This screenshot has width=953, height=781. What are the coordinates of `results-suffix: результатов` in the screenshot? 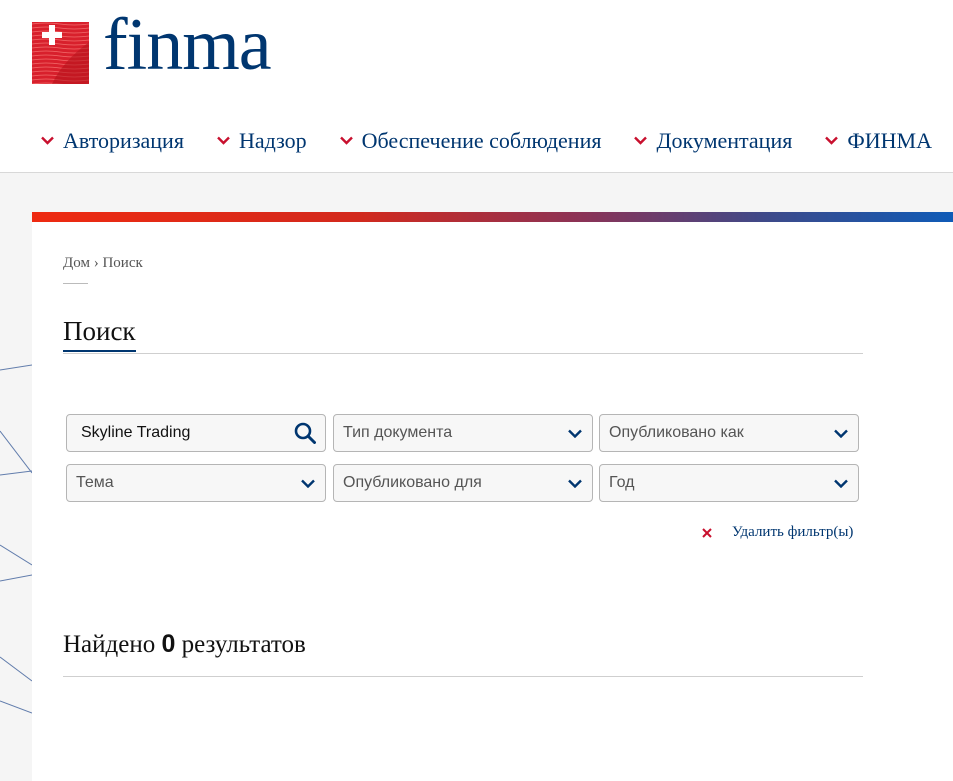 It's located at (243, 644).